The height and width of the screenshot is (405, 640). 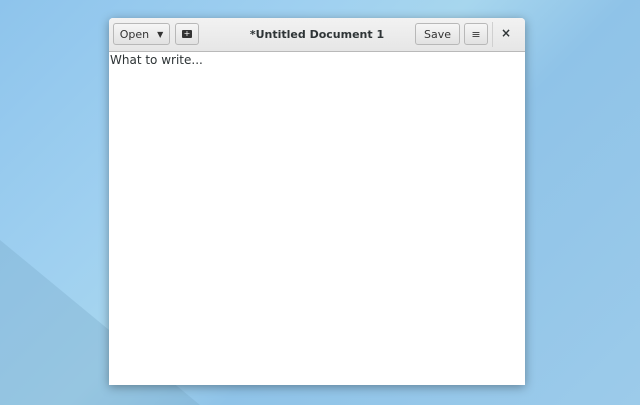 I want to click on hamburger-menu-icon: ≡, so click(x=476, y=34).